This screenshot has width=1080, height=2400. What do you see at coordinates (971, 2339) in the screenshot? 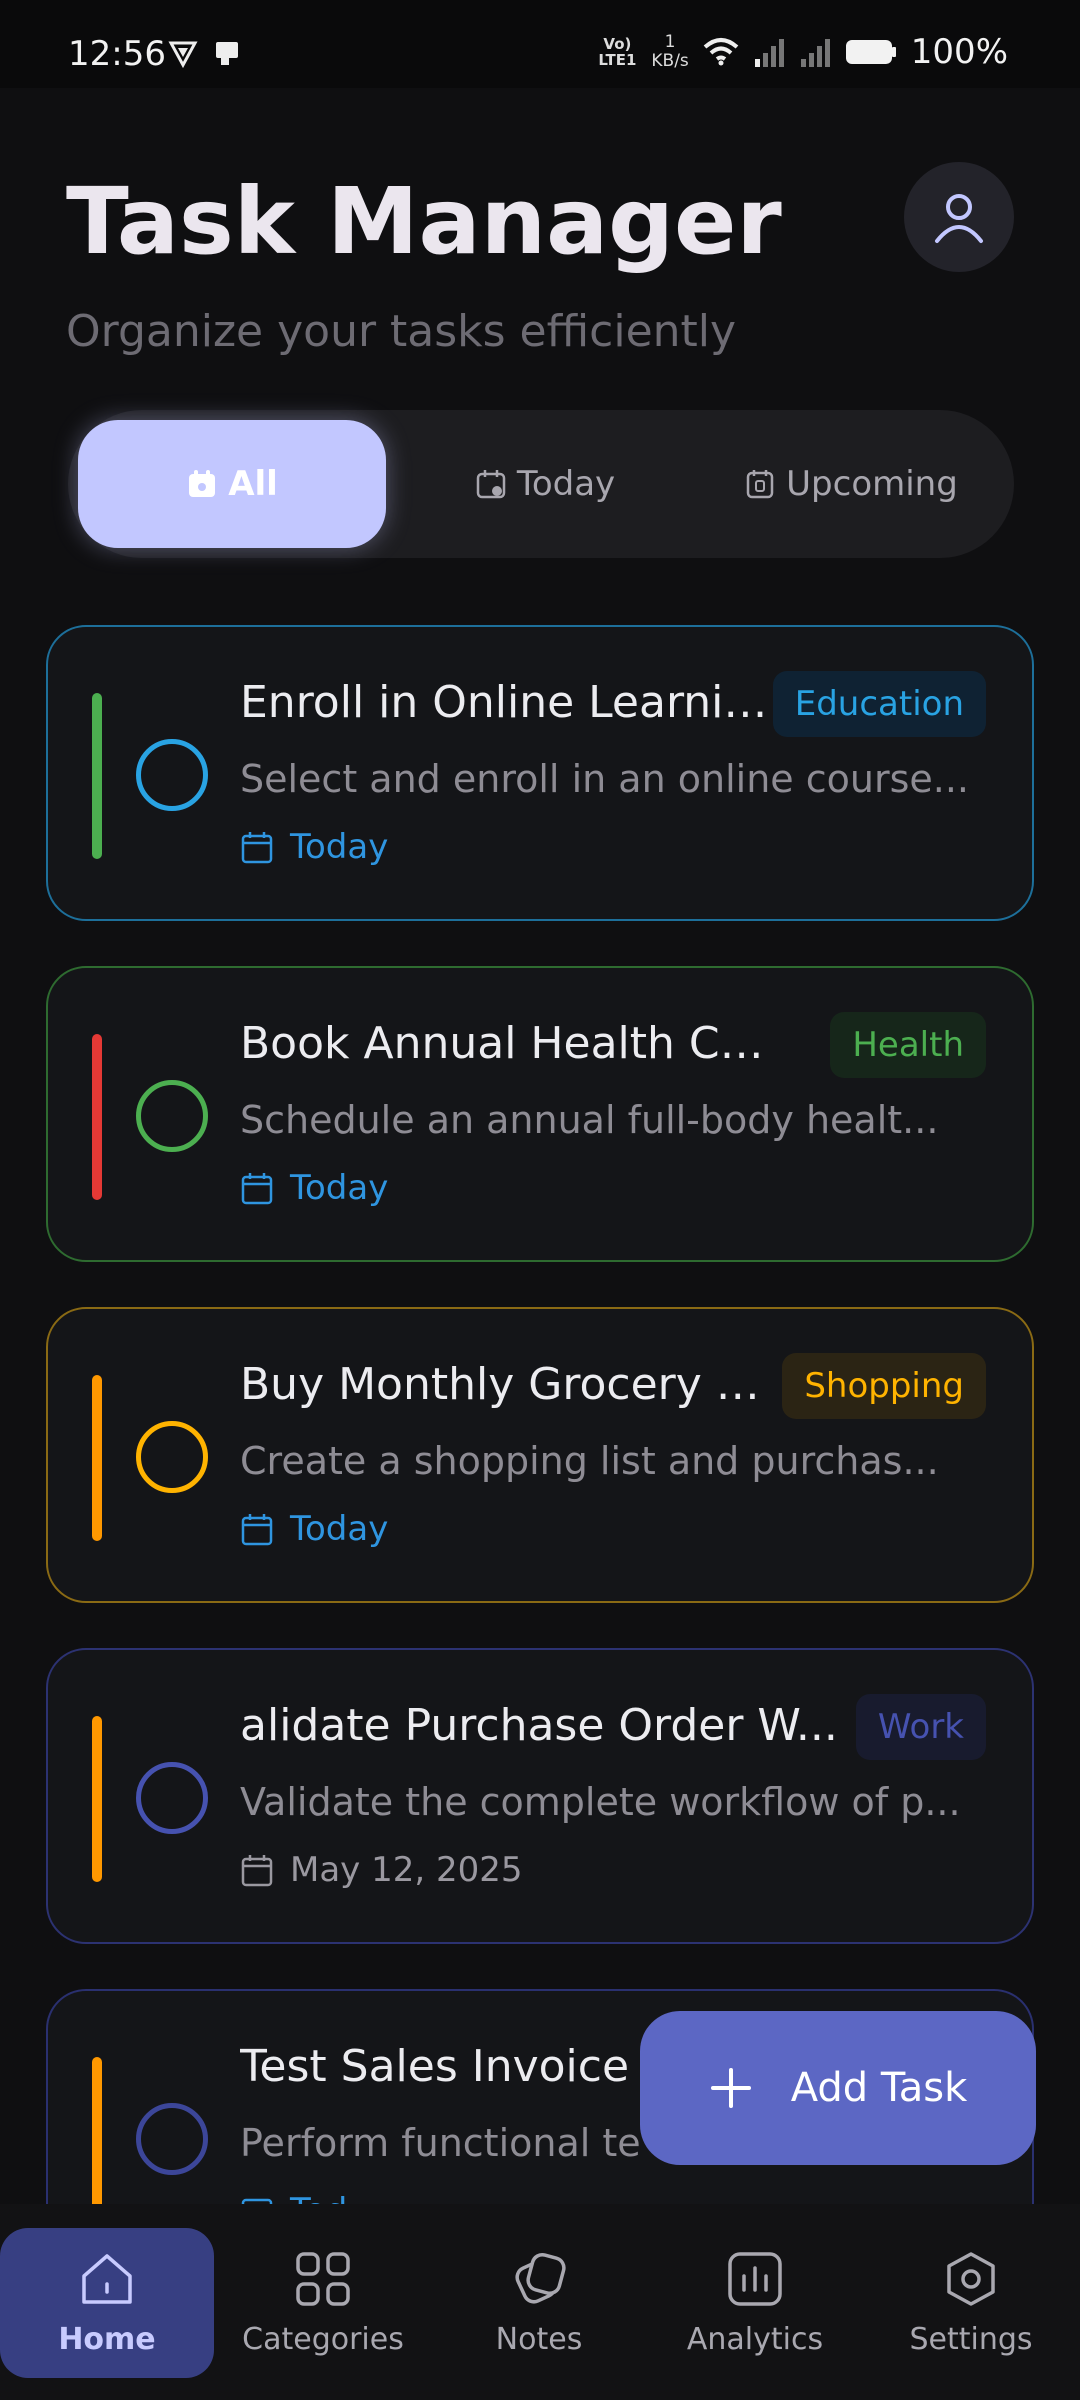
I see `nav-settings-label: Settings` at bounding box center [971, 2339].